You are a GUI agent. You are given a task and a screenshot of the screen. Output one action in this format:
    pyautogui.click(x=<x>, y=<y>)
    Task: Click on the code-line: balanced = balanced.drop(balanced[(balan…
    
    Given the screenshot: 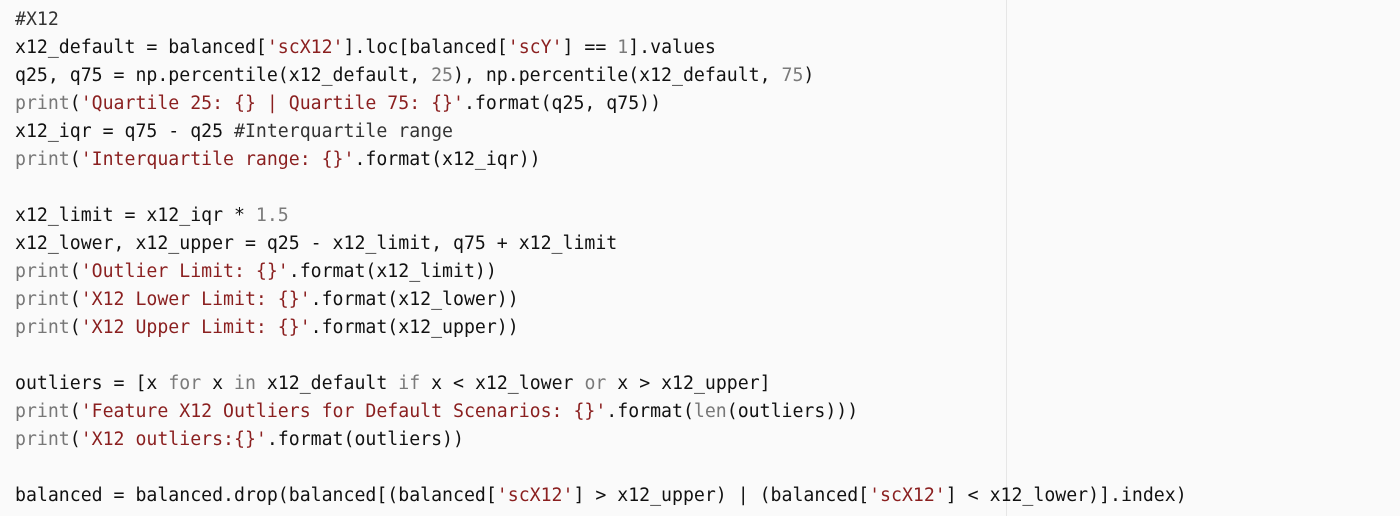 What is the action you would take?
    pyautogui.click(x=601, y=496)
    